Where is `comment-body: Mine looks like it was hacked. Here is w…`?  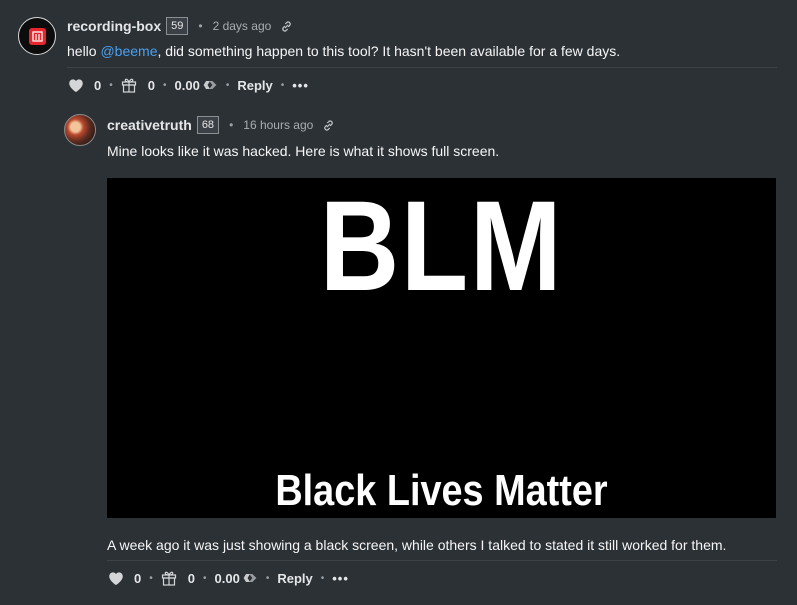
comment-body: Mine looks like it was hacked. Here is w… is located at coordinates (303, 151).